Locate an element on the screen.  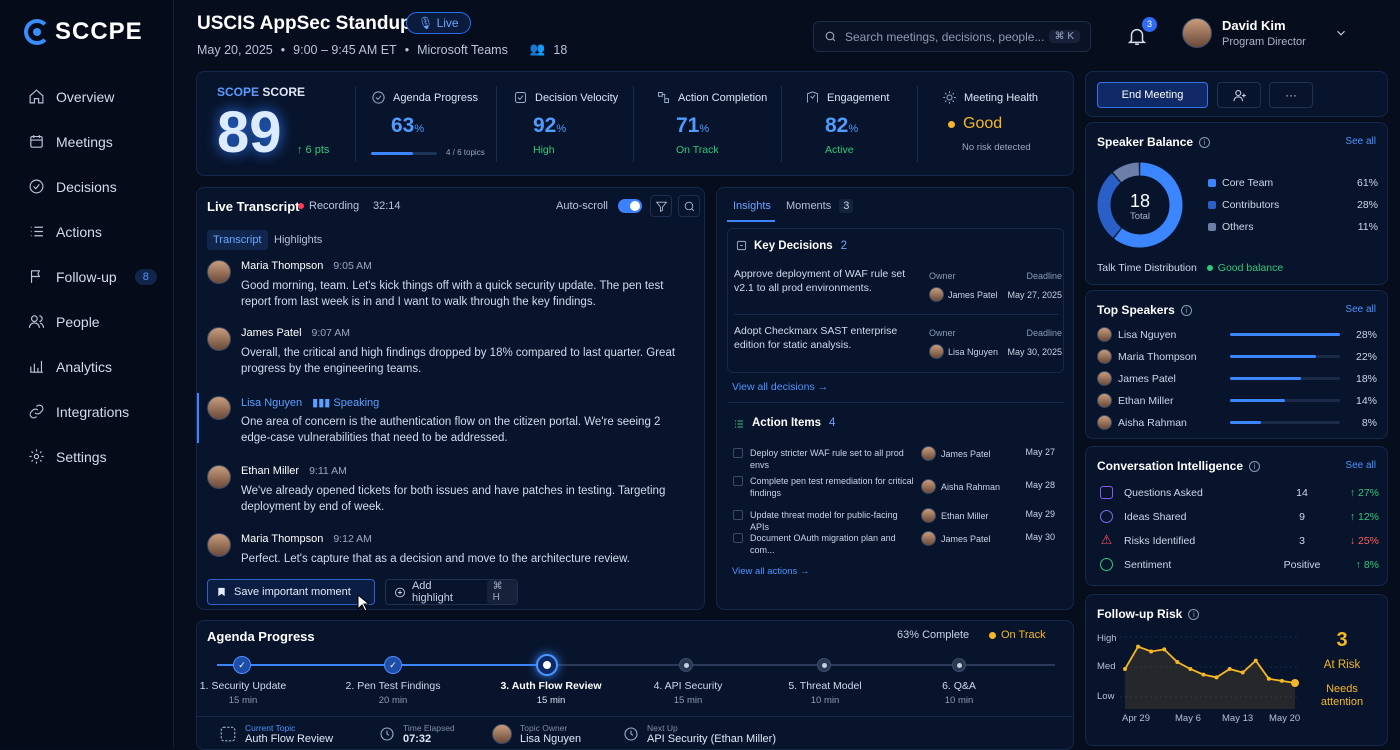
tab-insights: Insights is located at coordinates (752, 206).